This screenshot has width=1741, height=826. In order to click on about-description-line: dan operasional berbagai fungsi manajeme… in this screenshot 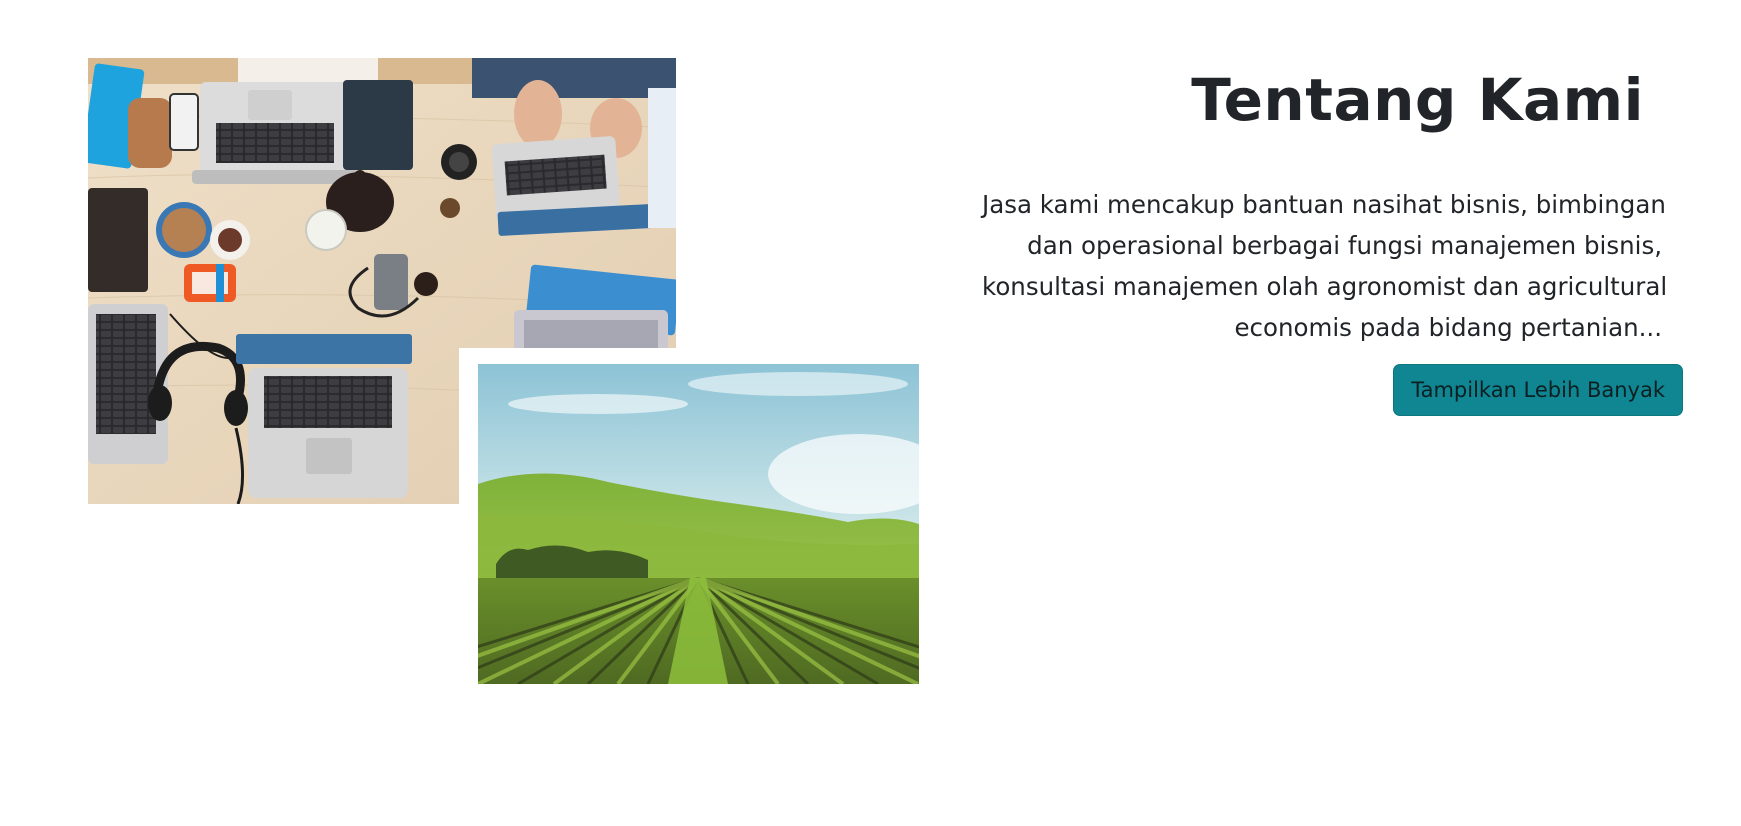, I will do `click(1344, 245)`.